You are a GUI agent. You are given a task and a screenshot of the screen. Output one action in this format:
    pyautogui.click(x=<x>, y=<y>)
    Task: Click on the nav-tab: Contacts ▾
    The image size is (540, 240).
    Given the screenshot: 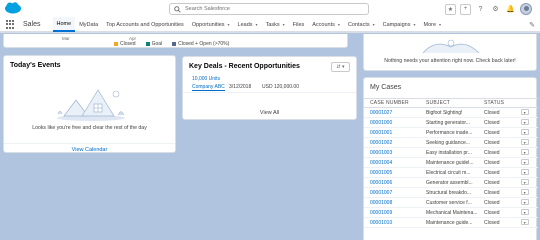 What is the action you would take?
    pyautogui.click(x=361, y=24)
    